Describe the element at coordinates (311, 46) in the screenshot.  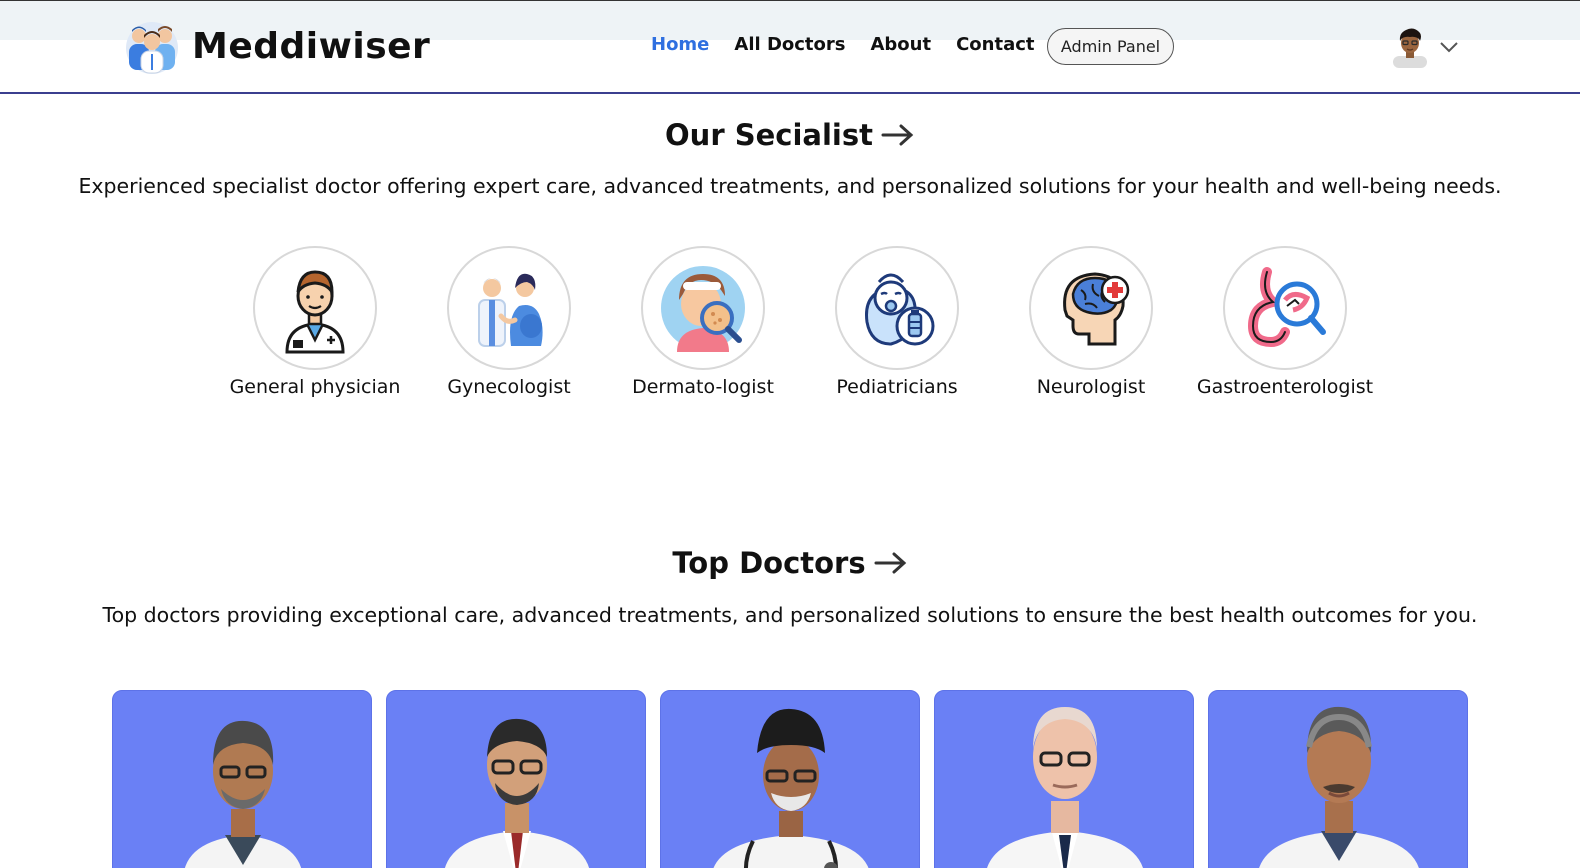
I see `brand-name: Meddiwiser` at that location.